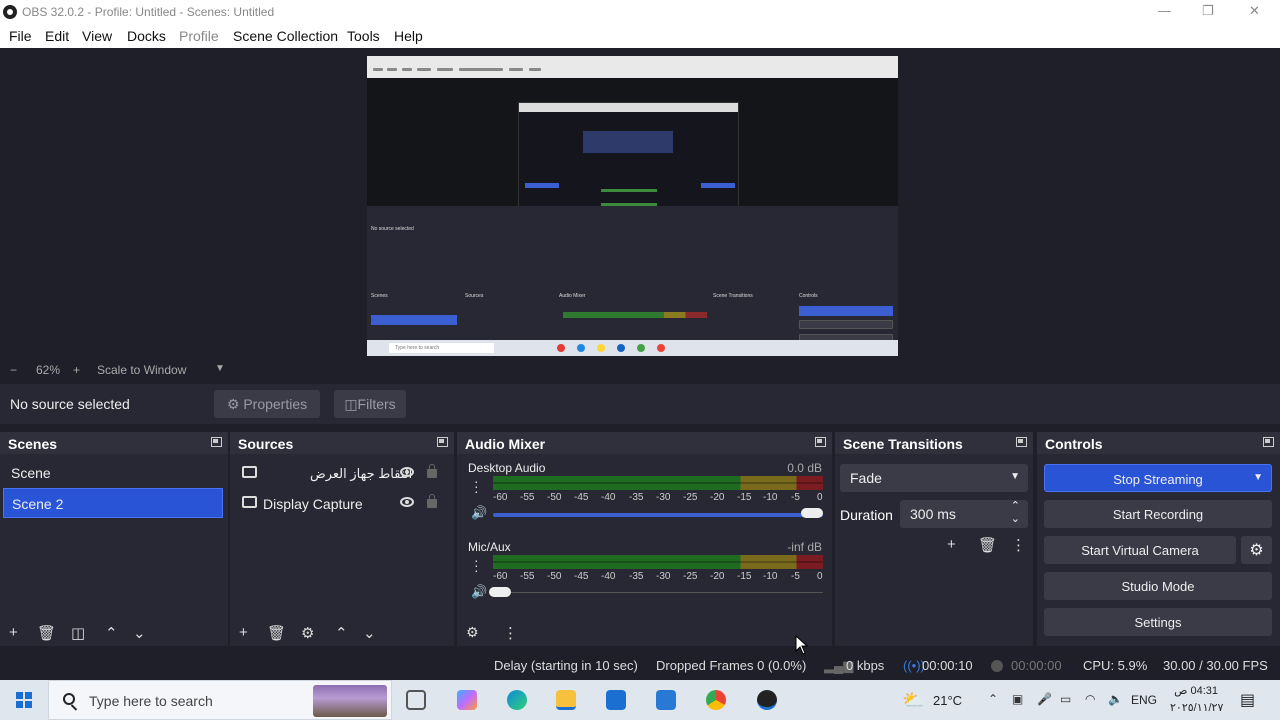 The height and width of the screenshot is (720, 1280). I want to click on outlook-icon, so click(666, 700).